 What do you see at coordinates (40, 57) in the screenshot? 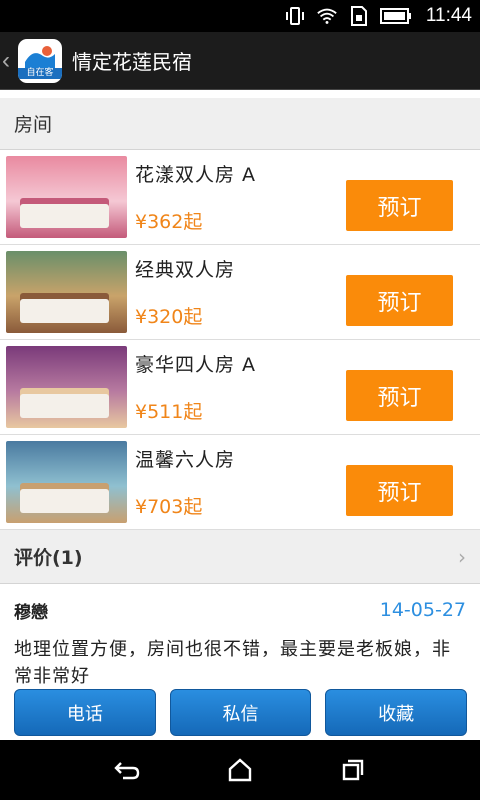
I see `logo-wave-icon` at bounding box center [40, 57].